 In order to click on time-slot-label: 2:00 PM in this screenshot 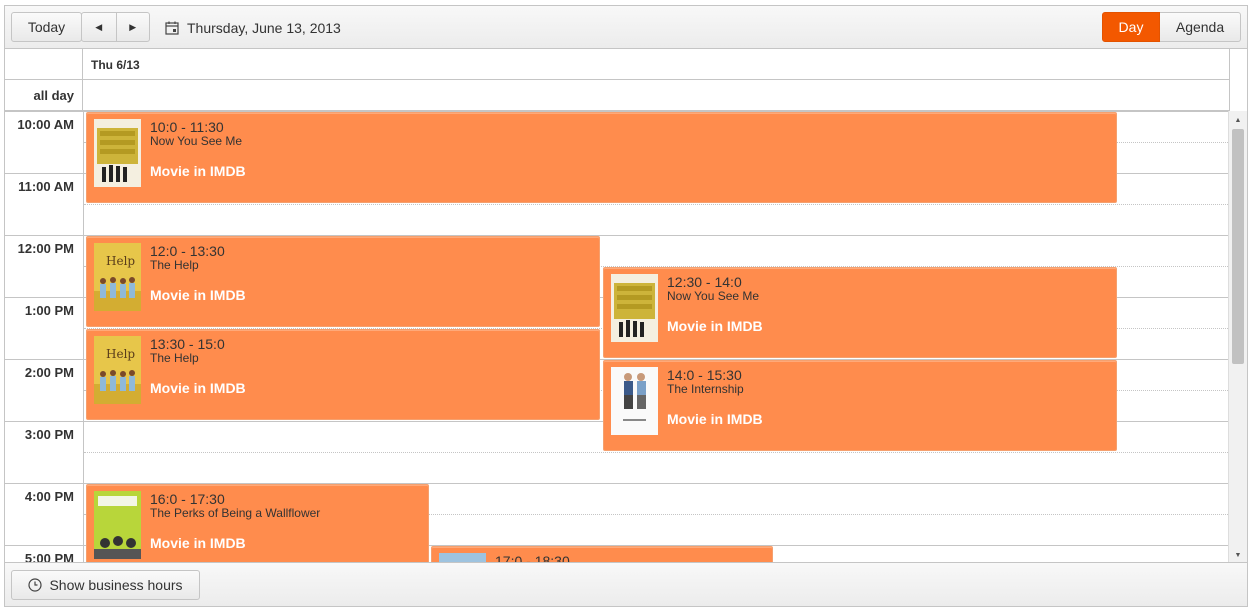, I will do `click(49, 372)`.